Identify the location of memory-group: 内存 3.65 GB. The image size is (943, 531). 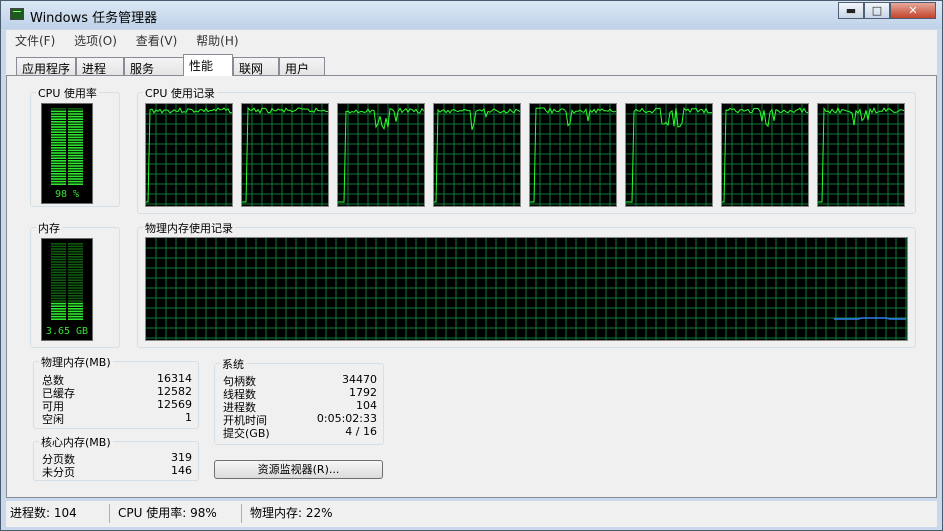
(75, 284).